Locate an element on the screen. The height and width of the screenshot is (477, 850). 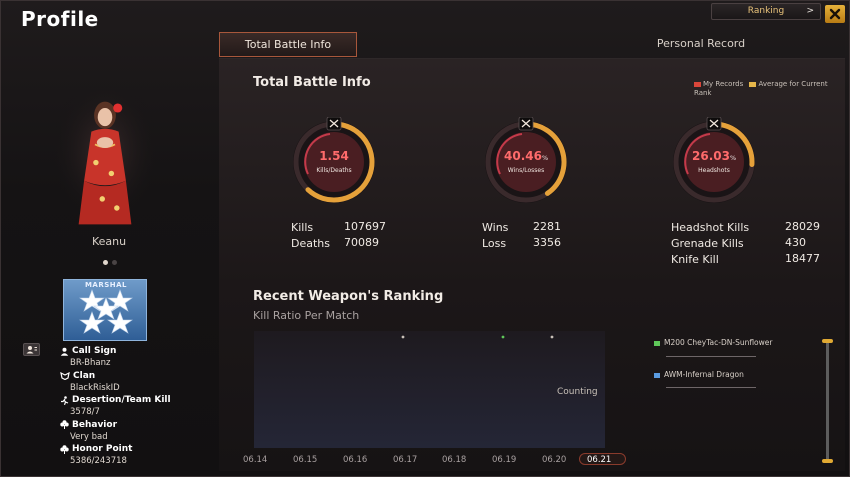
stat-value-grenade-kills: 430 is located at coordinates (795, 242).